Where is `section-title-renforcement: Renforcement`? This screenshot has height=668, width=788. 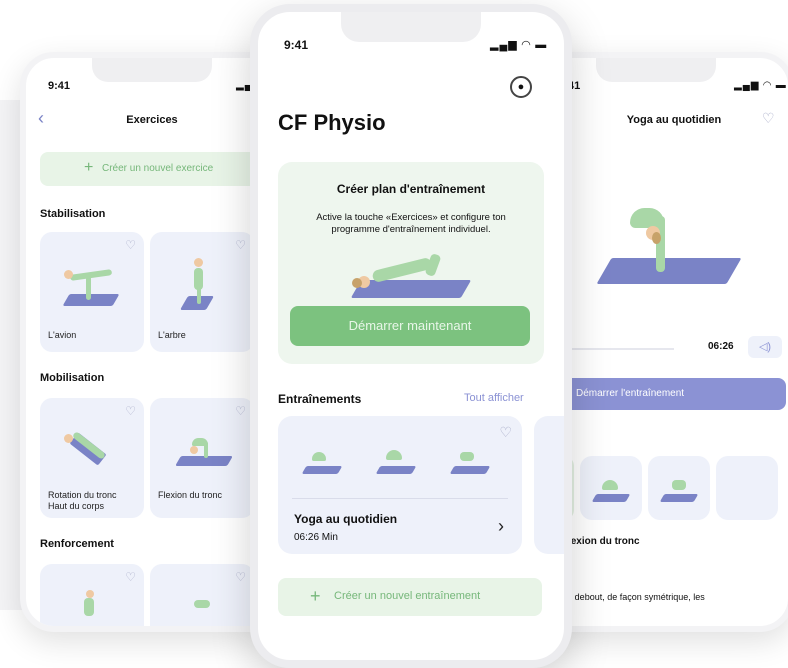 section-title-renforcement: Renforcement is located at coordinates (77, 544).